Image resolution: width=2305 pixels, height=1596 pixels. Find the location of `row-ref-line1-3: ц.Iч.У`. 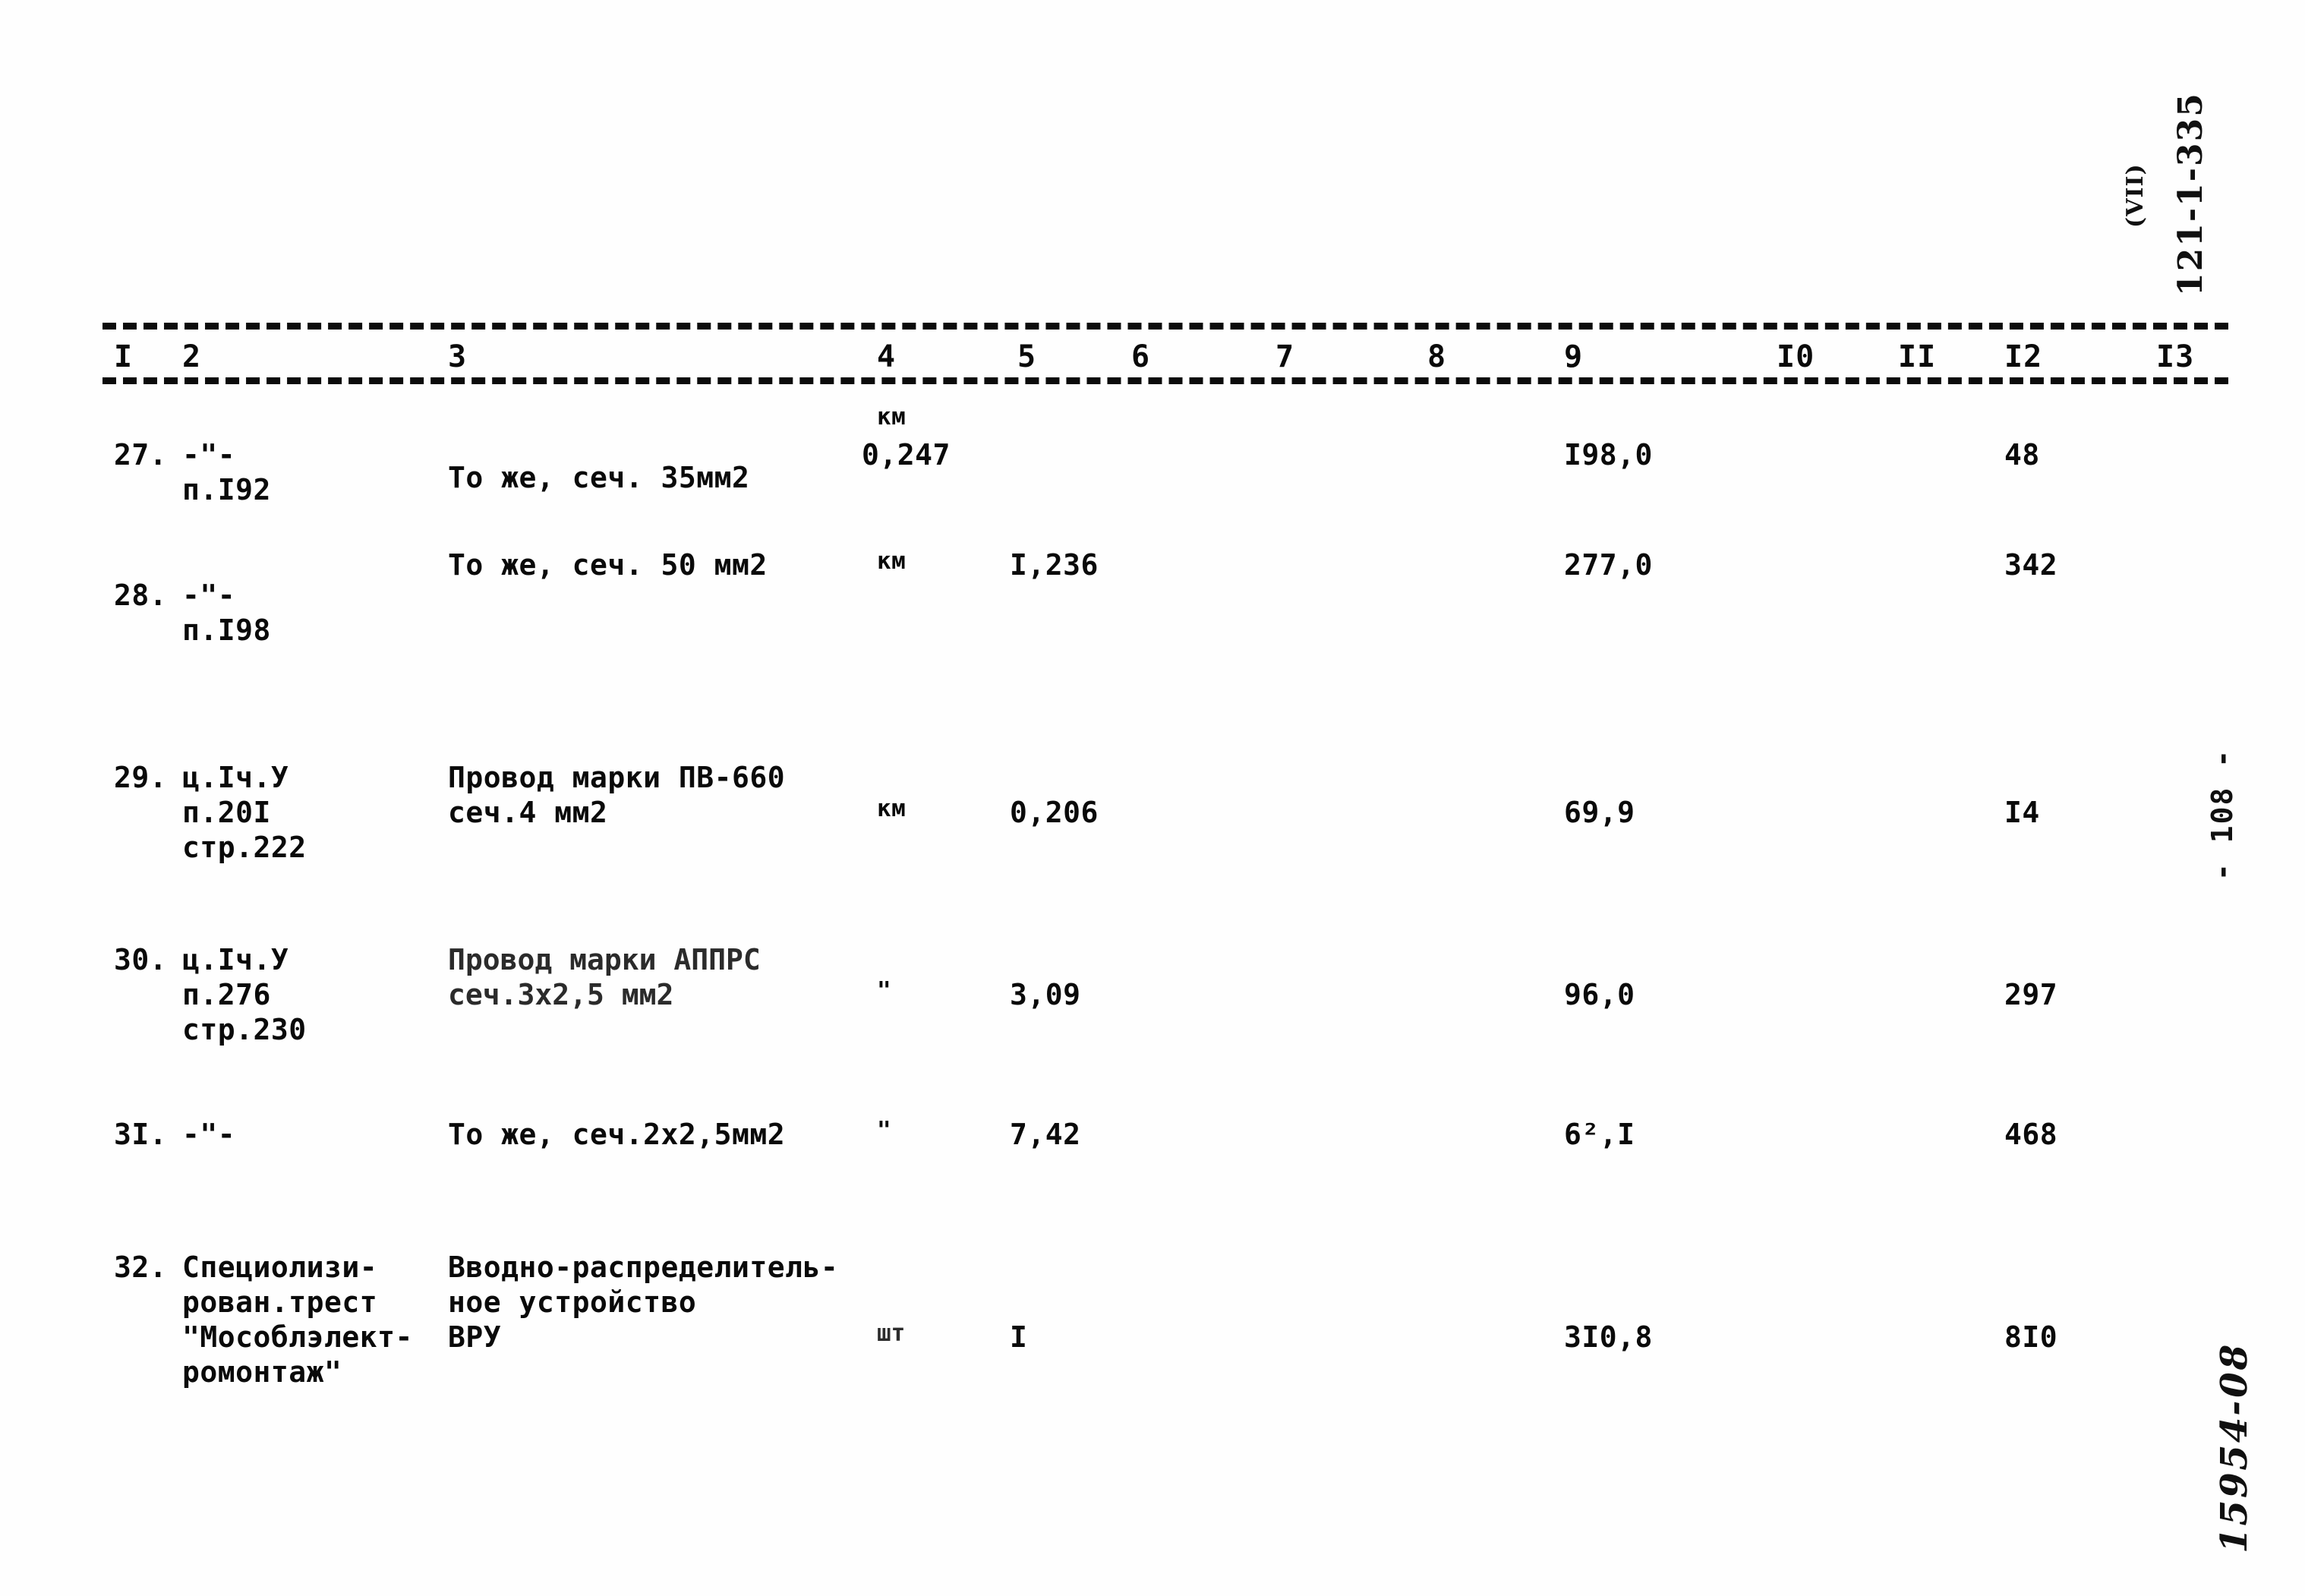

row-ref-line1-3: ц.Iч.У is located at coordinates (235, 777).